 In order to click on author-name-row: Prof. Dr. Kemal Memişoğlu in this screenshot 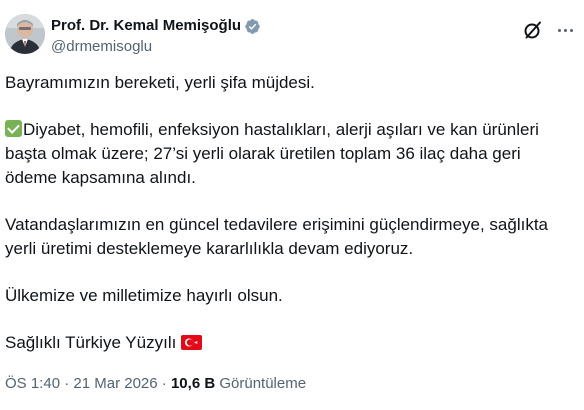, I will do `click(156, 26)`.